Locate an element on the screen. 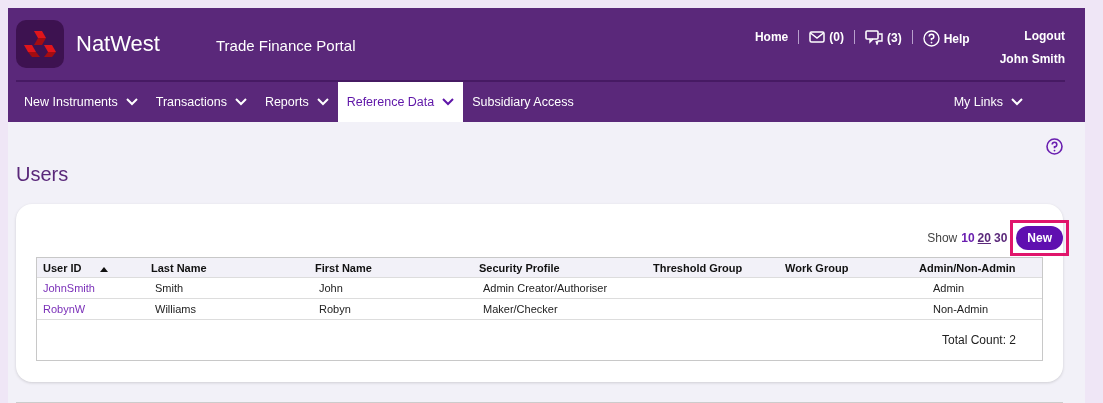  table-cell: Non-Admin is located at coordinates (961, 309).